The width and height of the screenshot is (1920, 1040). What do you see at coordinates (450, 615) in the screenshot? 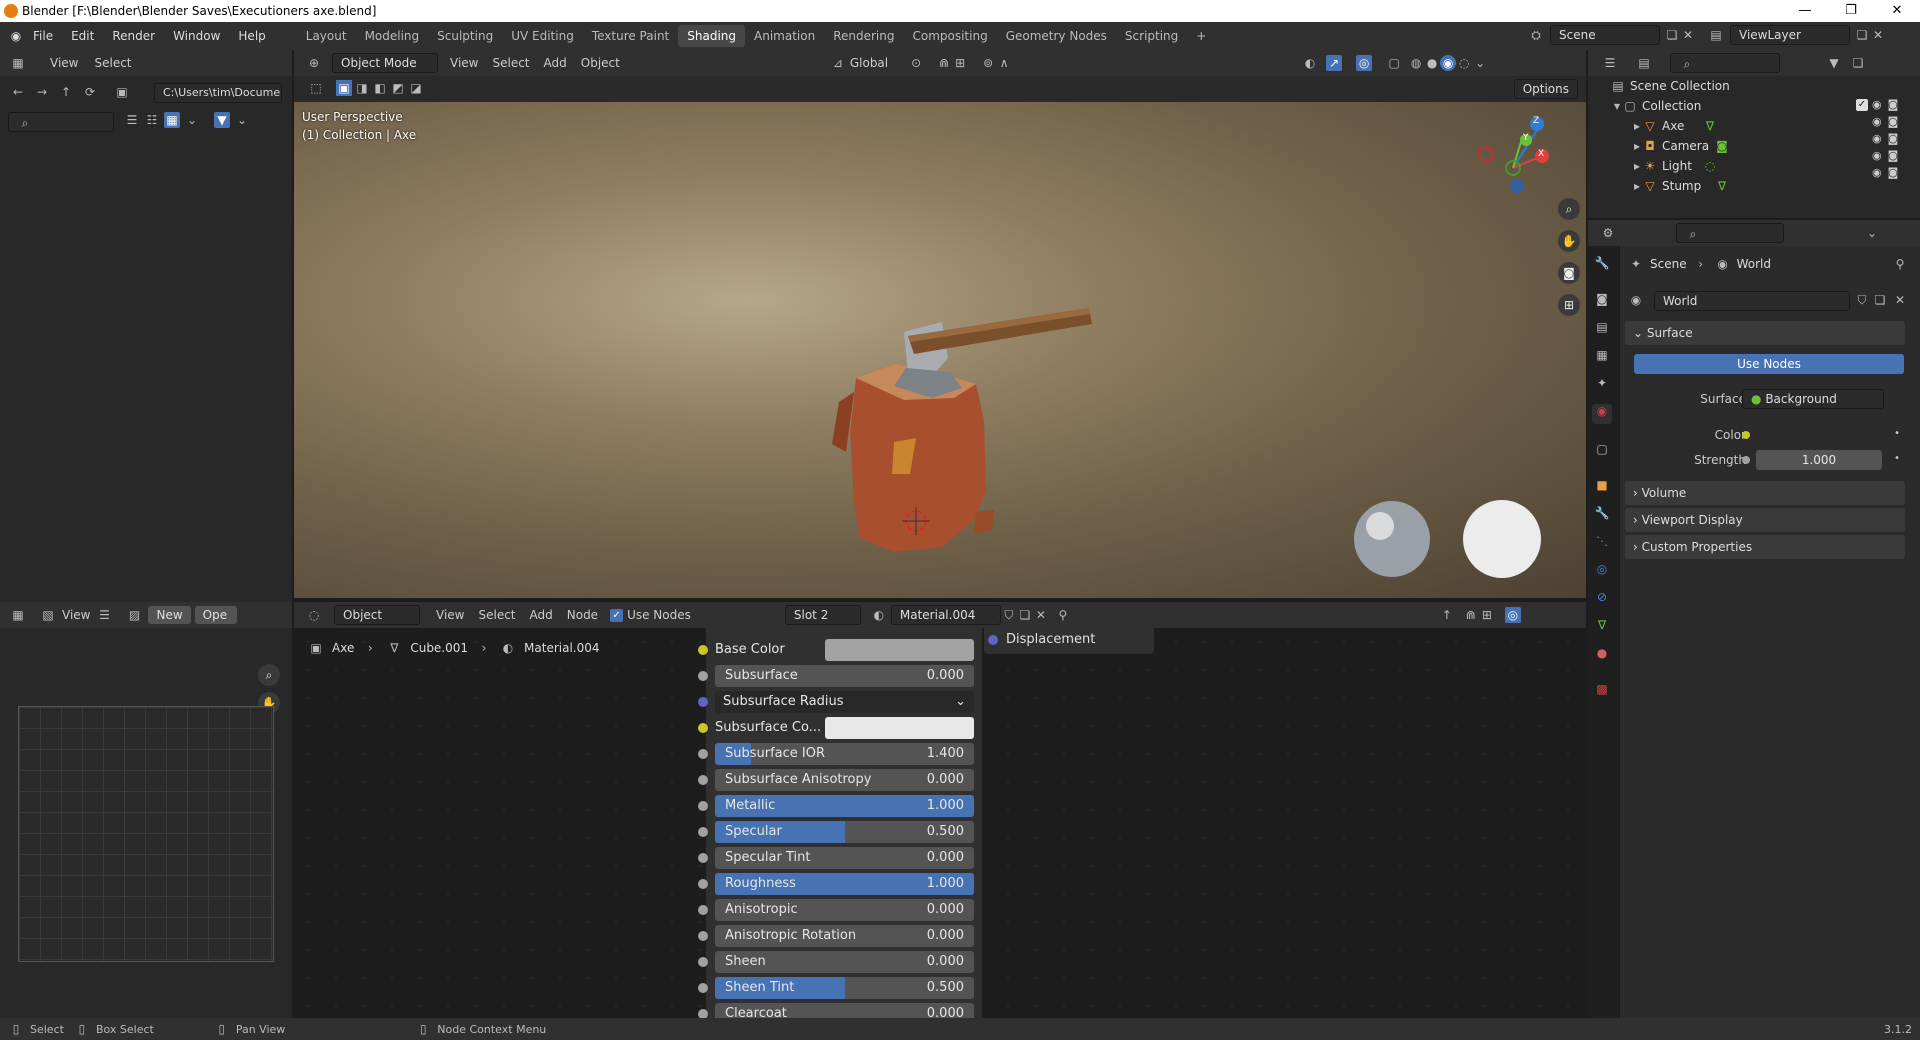
I see `node-view-menu: View` at bounding box center [450, 615].